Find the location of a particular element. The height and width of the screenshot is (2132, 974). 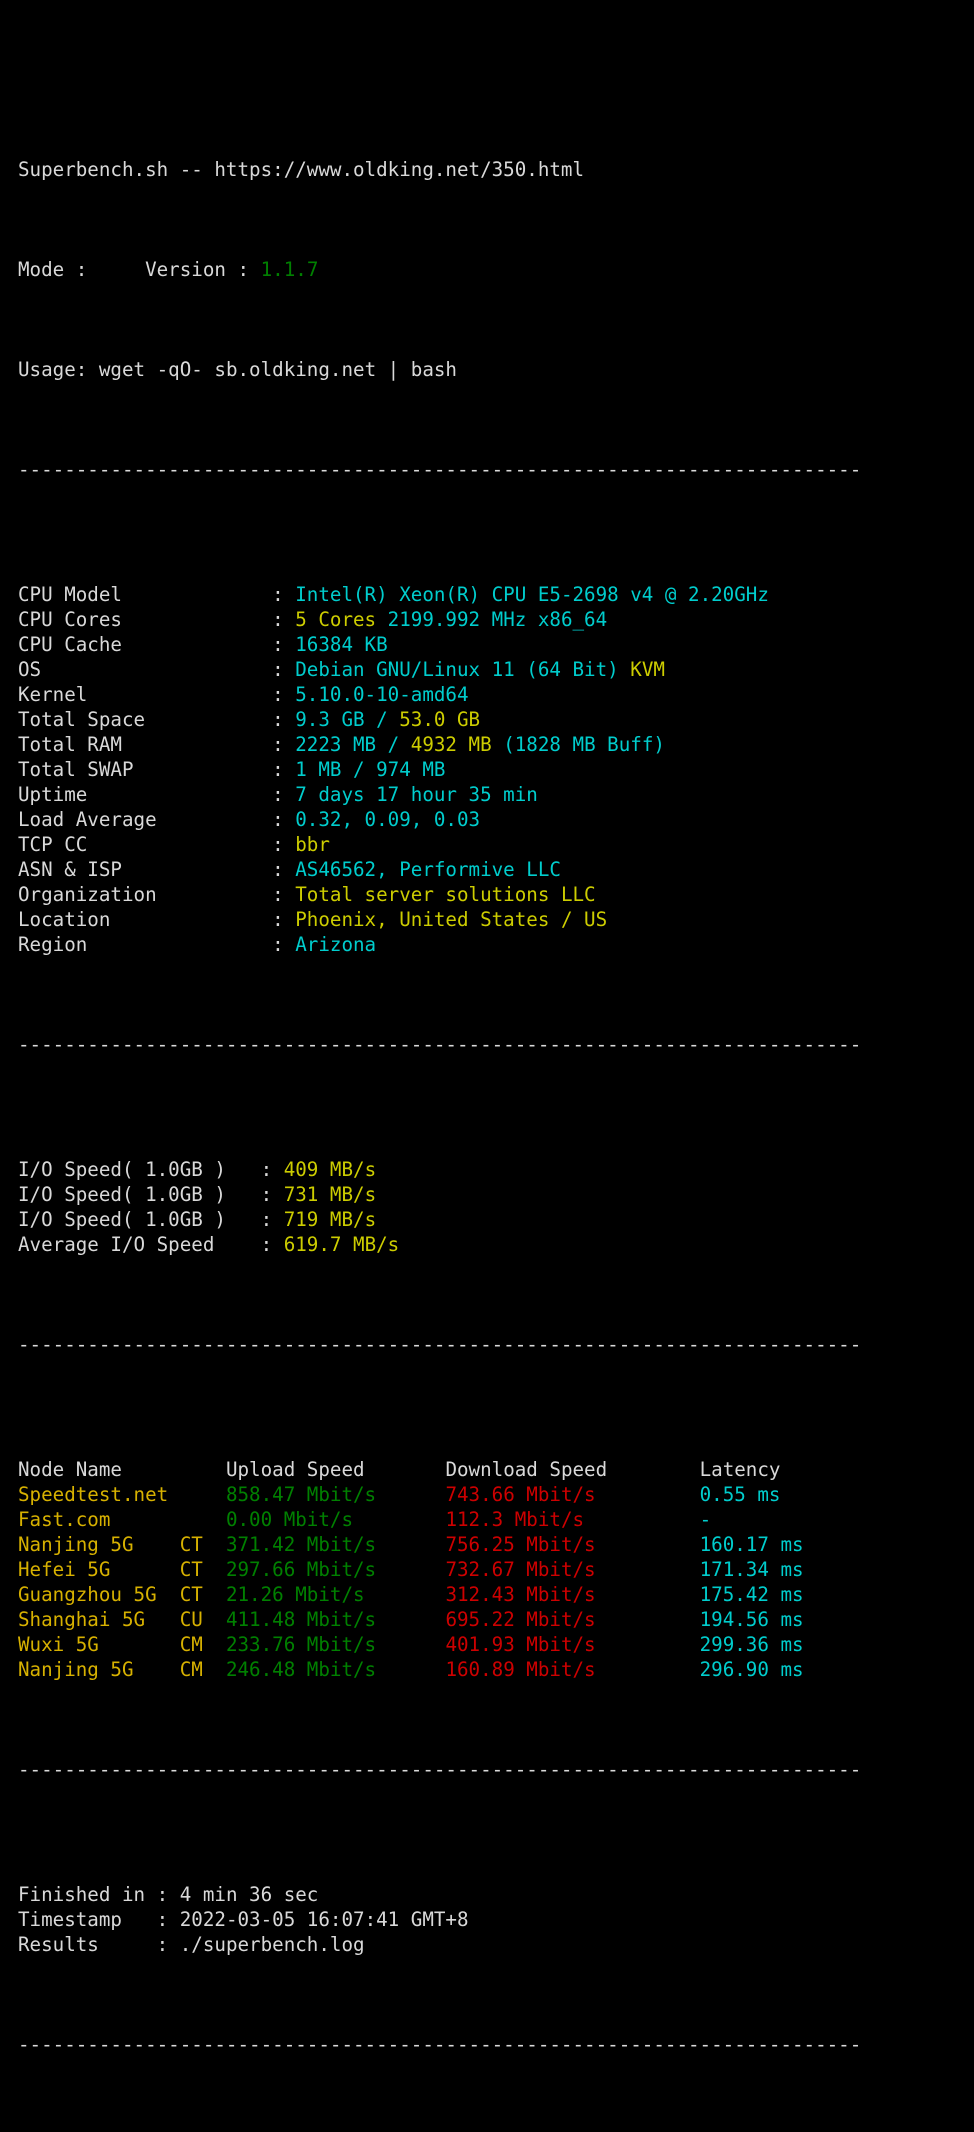

io-speed-row: I/O Speed( 1.0GB ) : 731 MB/s is located at coordinates (487, 1194).